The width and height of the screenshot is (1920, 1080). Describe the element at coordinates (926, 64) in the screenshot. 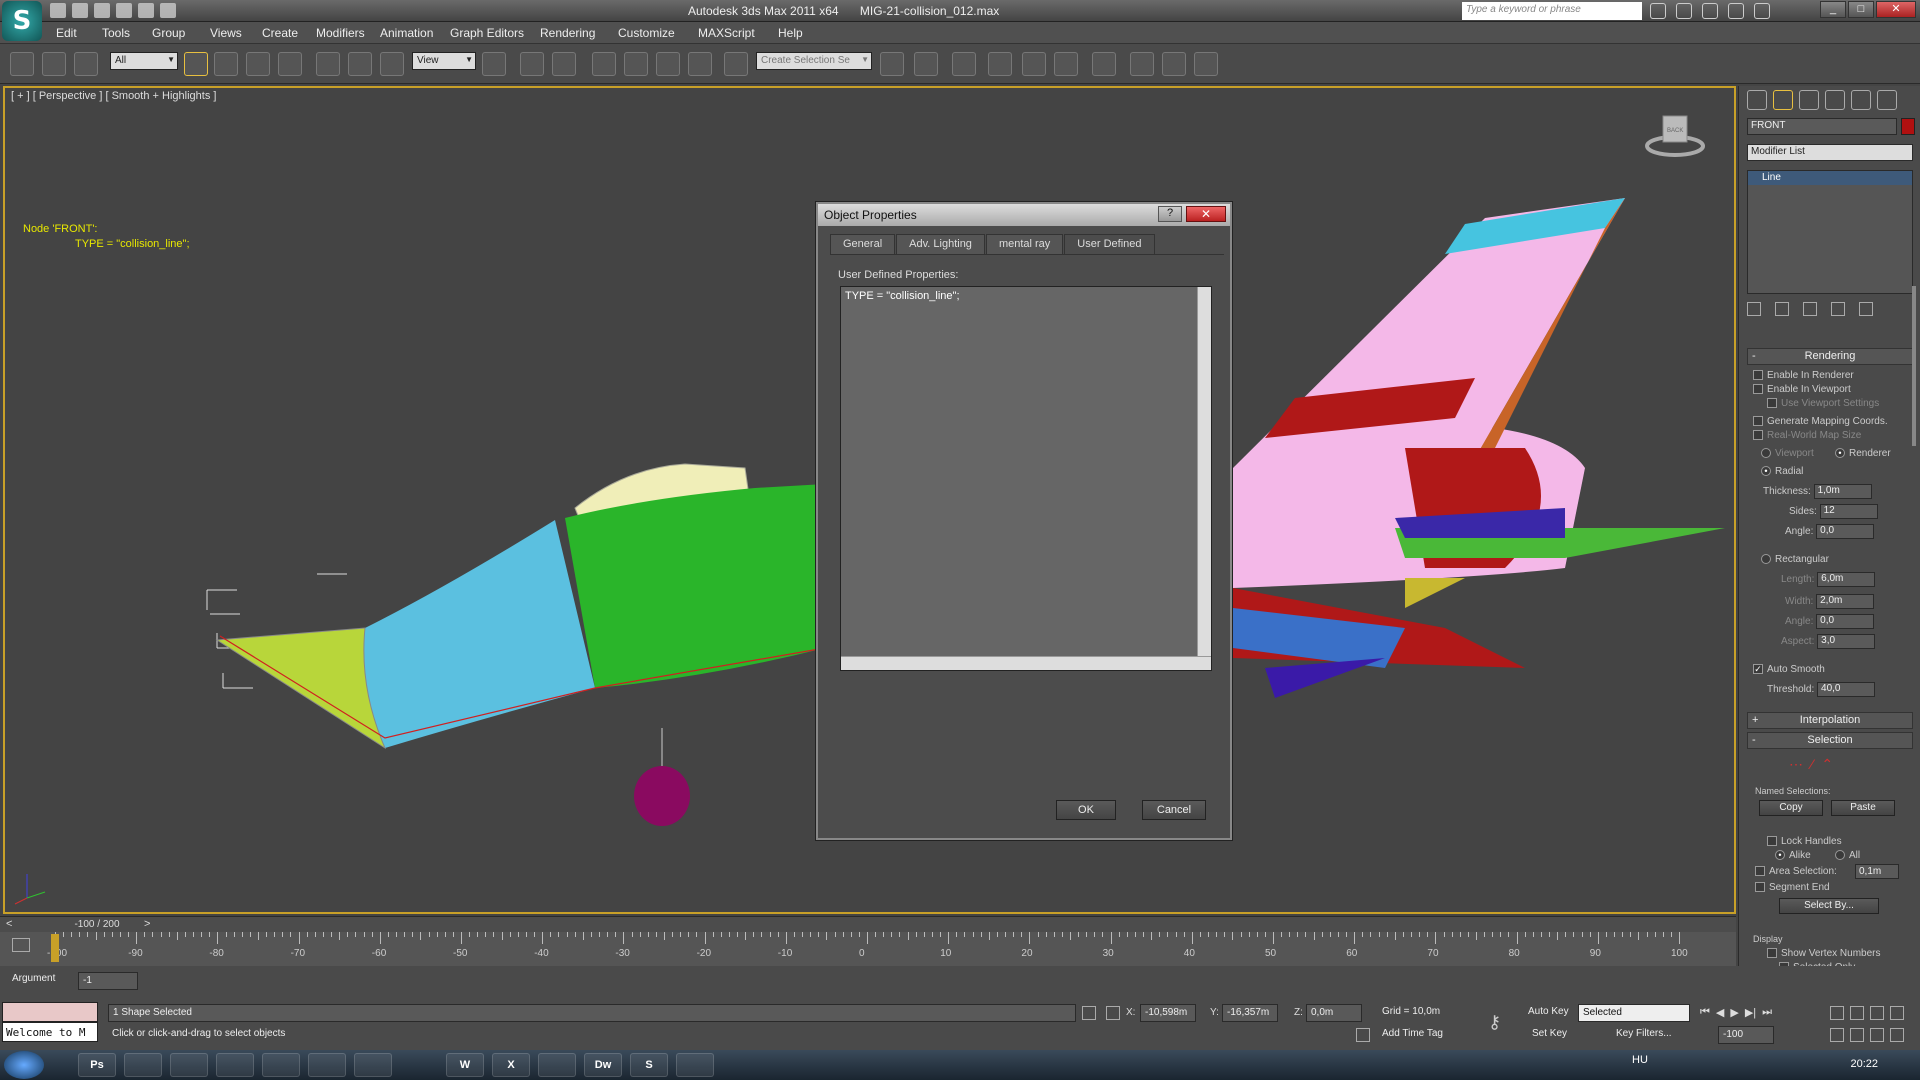

I see `align-icon` at that location.